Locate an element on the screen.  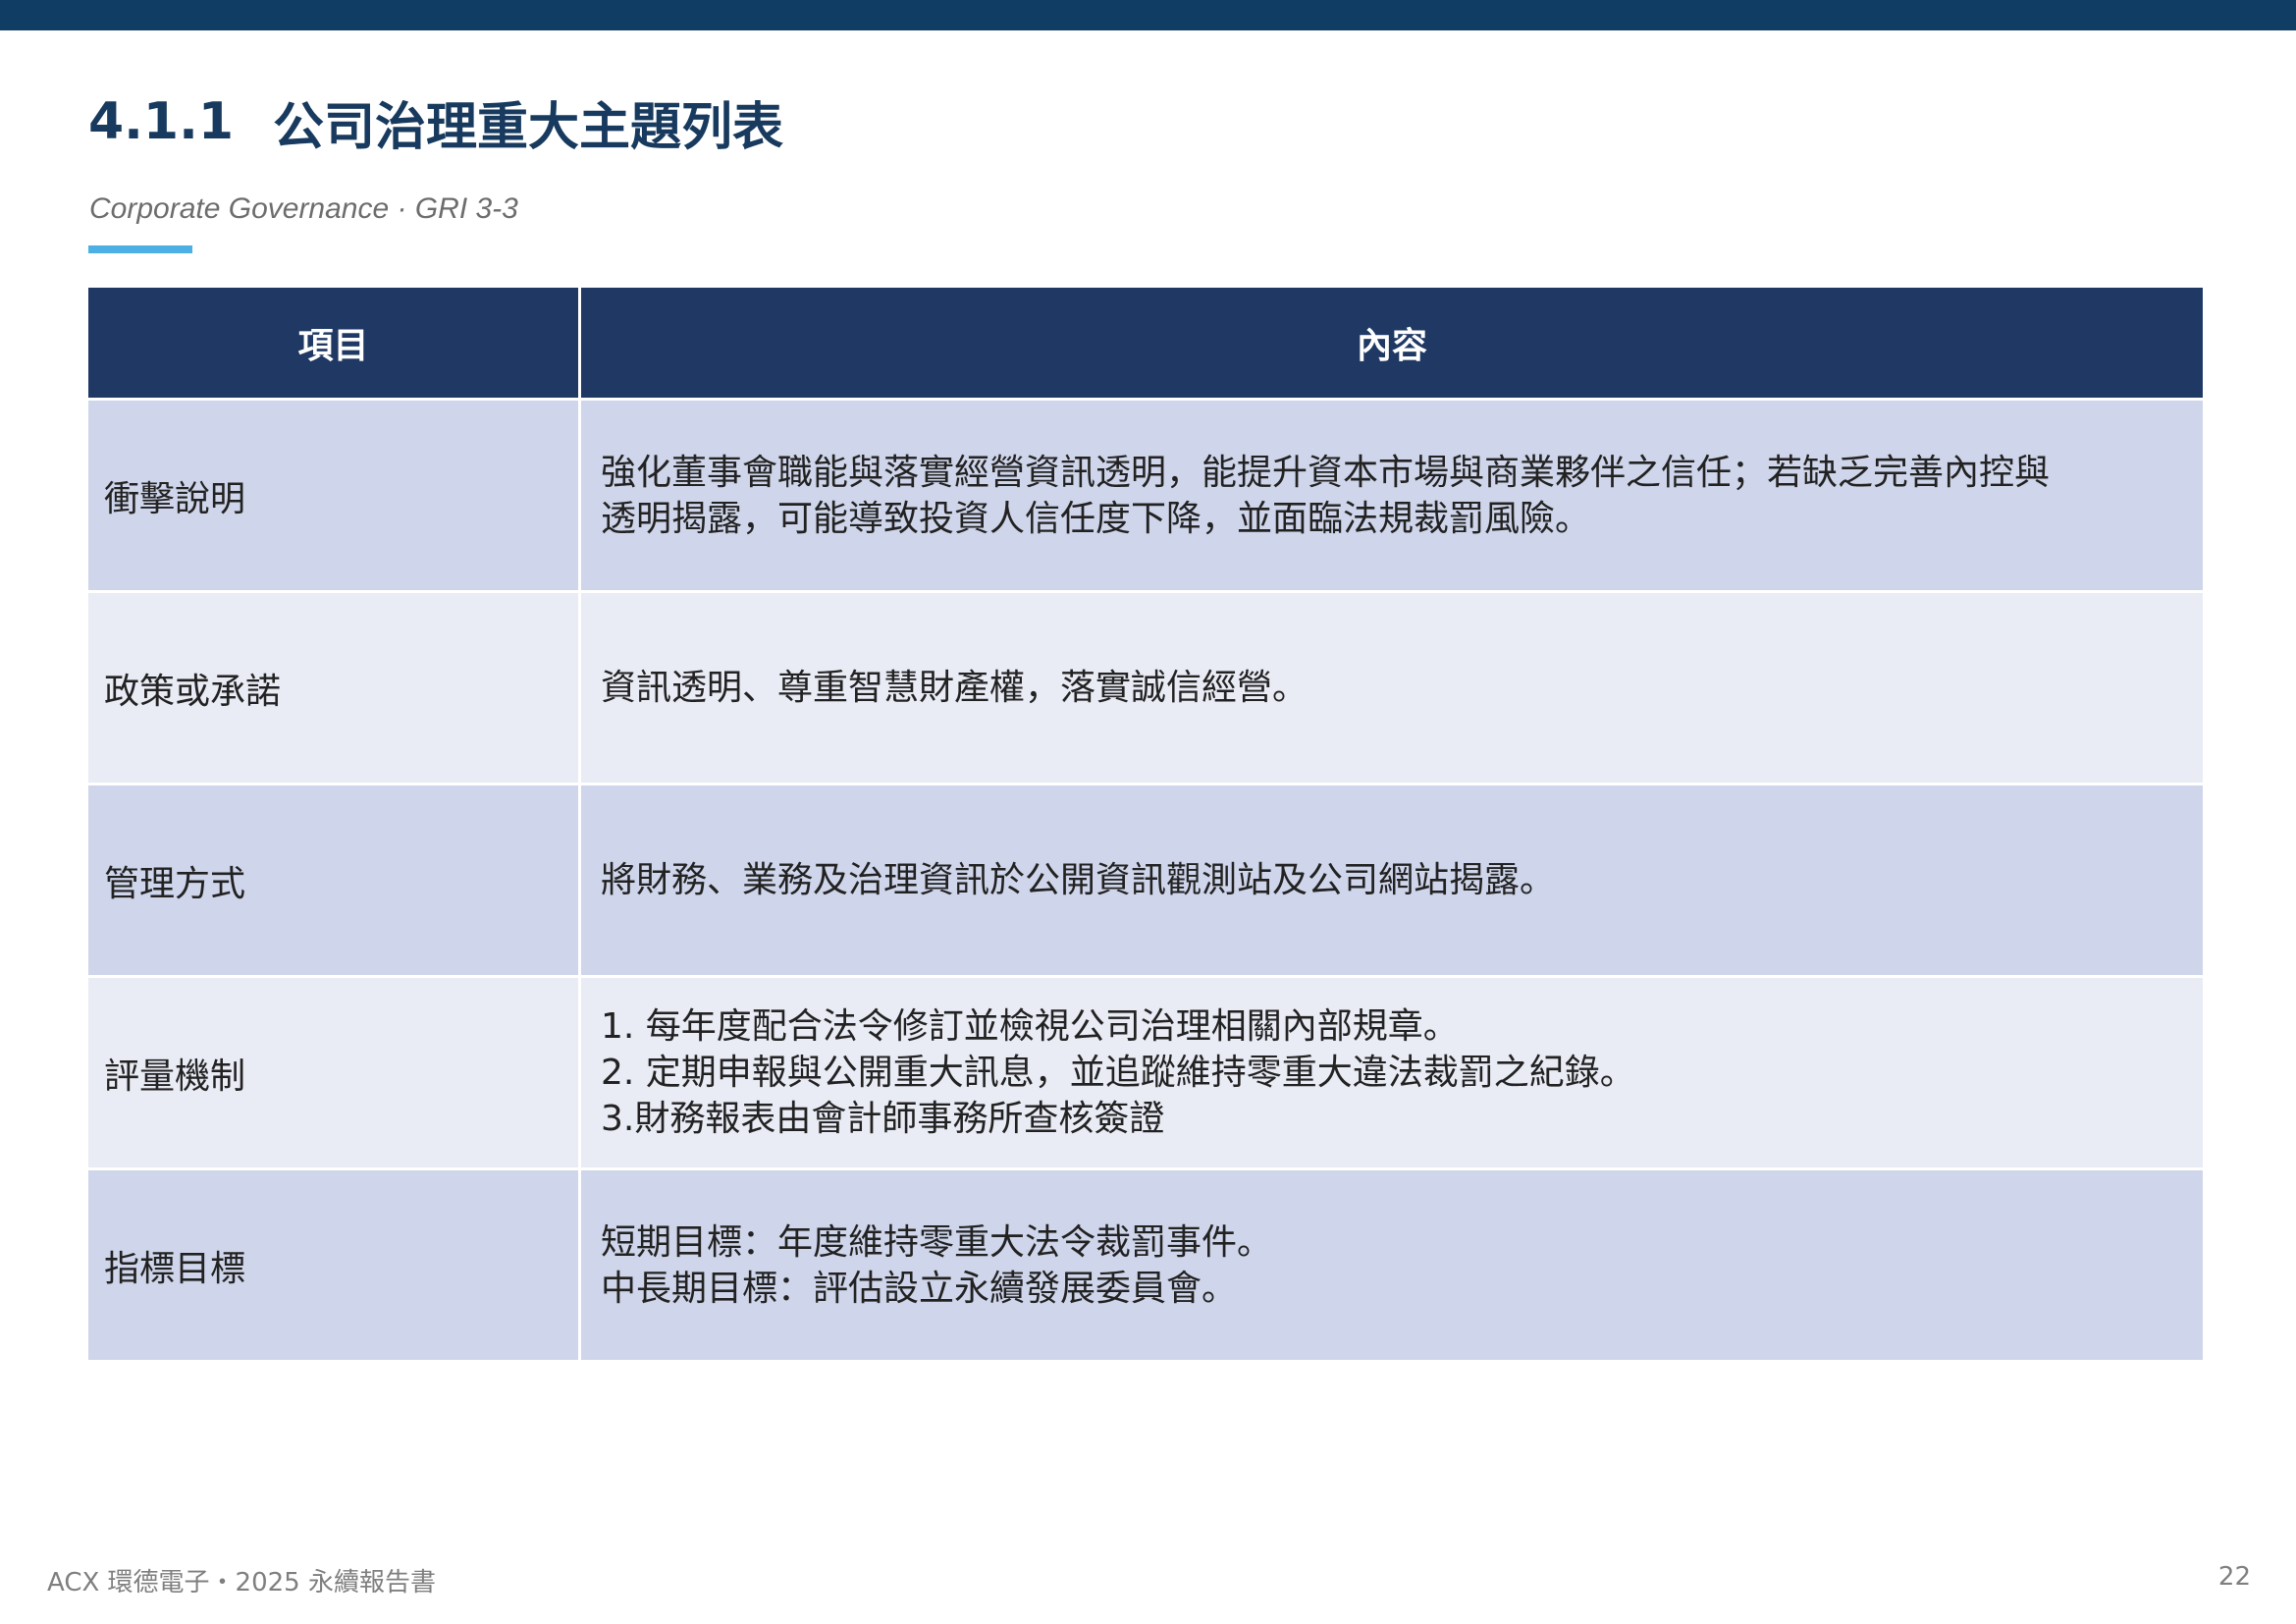
section-heading: 4.1.1 公司治理重大主題列表 is located at coordinates (435, 121).